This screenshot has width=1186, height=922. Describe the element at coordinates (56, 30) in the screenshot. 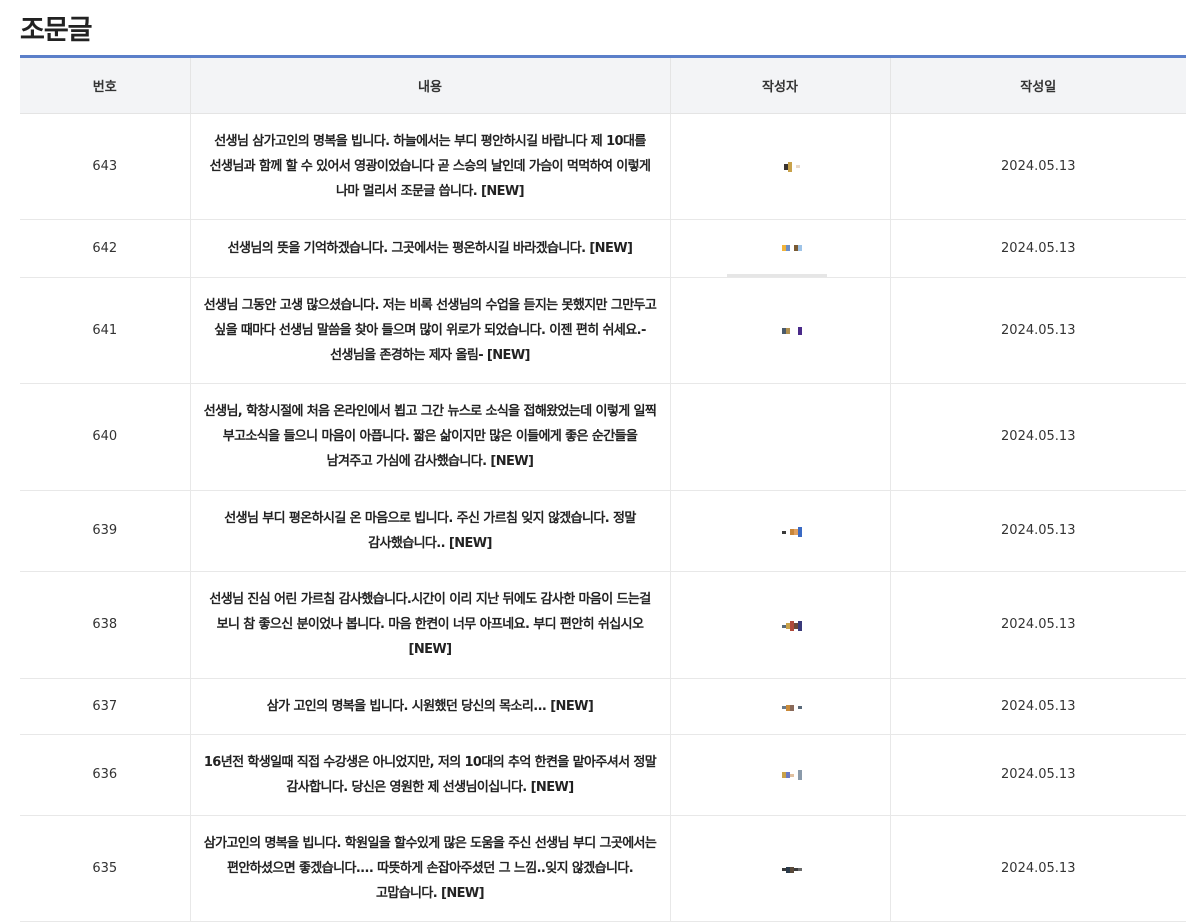

I see `page-title: 조문글` at that location.